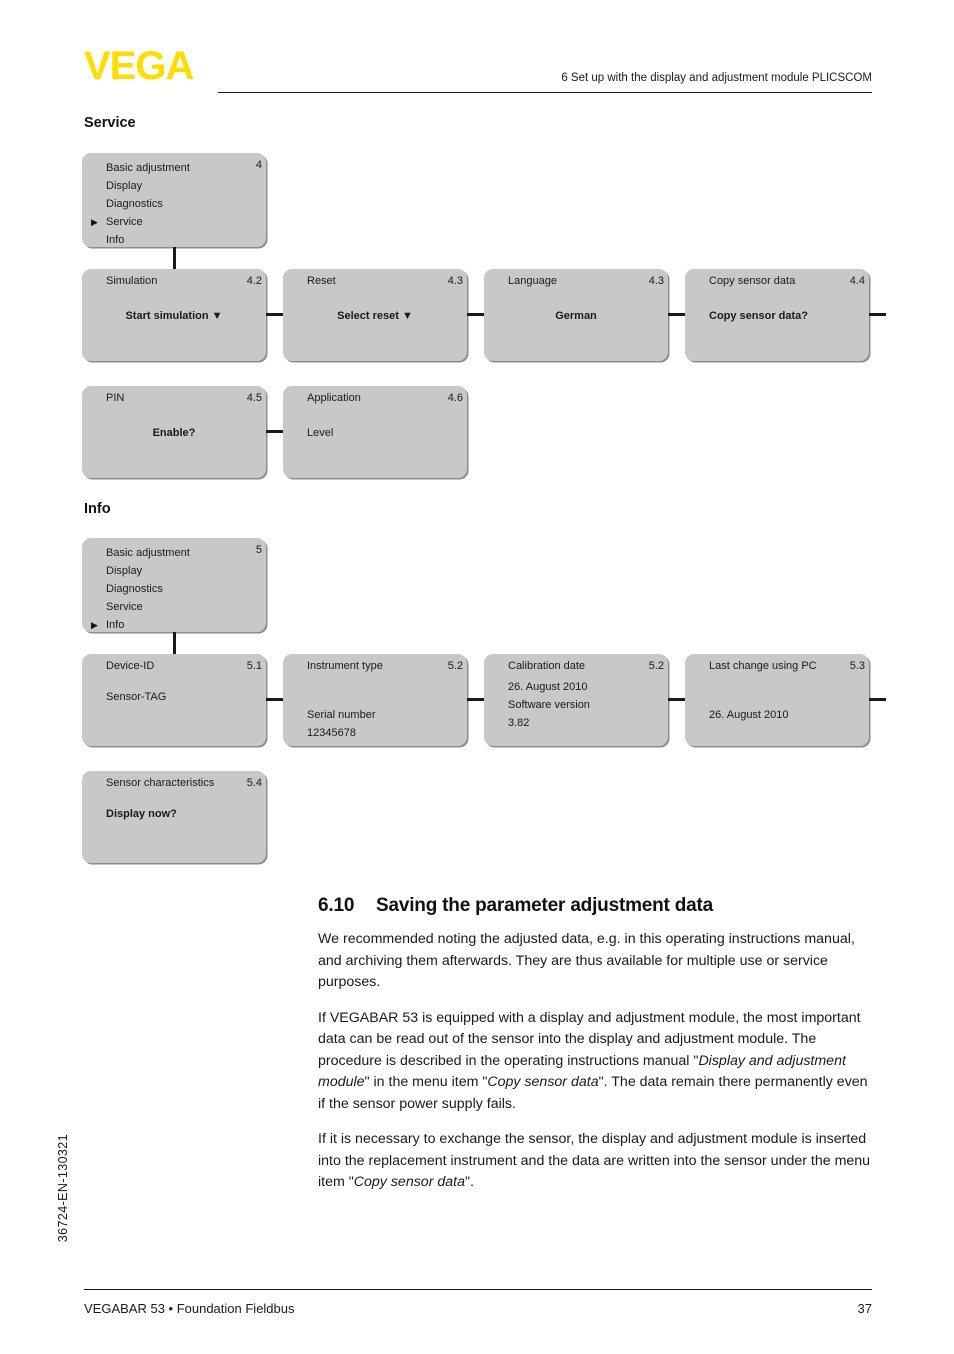  Describe the element at coordinates (336, 905) in the screenshot. I see `chapter-number: 6.10` at that location.